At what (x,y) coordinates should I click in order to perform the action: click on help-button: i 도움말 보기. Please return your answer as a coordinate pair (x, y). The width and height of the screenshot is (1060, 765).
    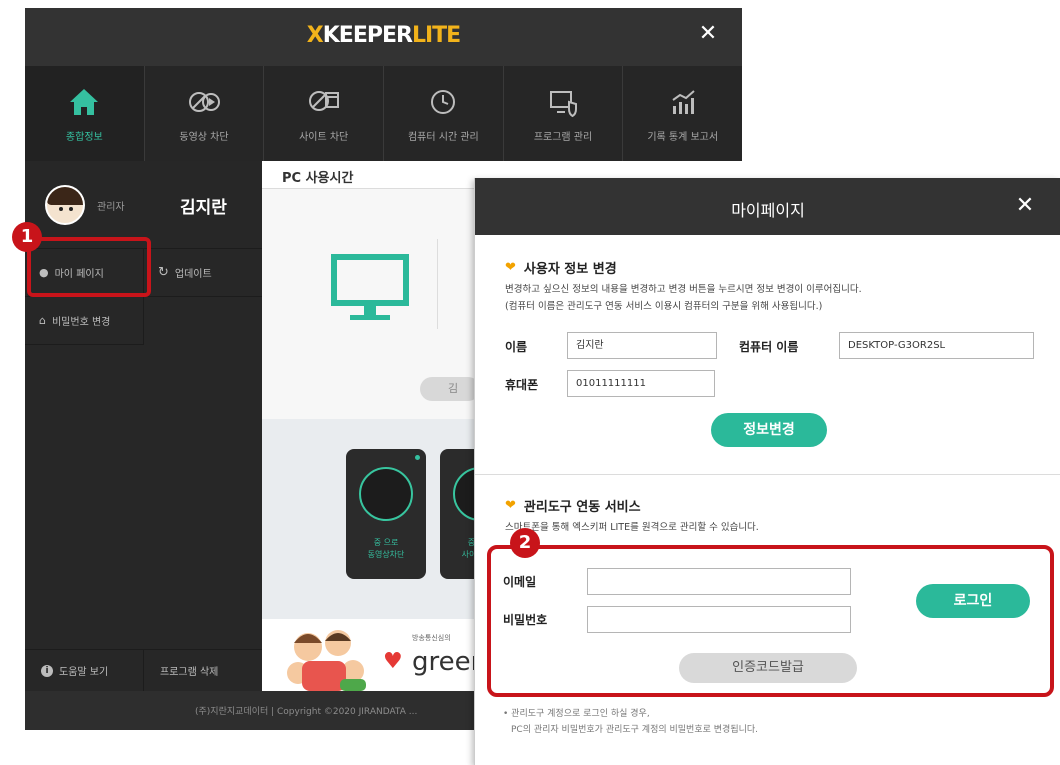
    Looking at the image, I should click on (84, 670).